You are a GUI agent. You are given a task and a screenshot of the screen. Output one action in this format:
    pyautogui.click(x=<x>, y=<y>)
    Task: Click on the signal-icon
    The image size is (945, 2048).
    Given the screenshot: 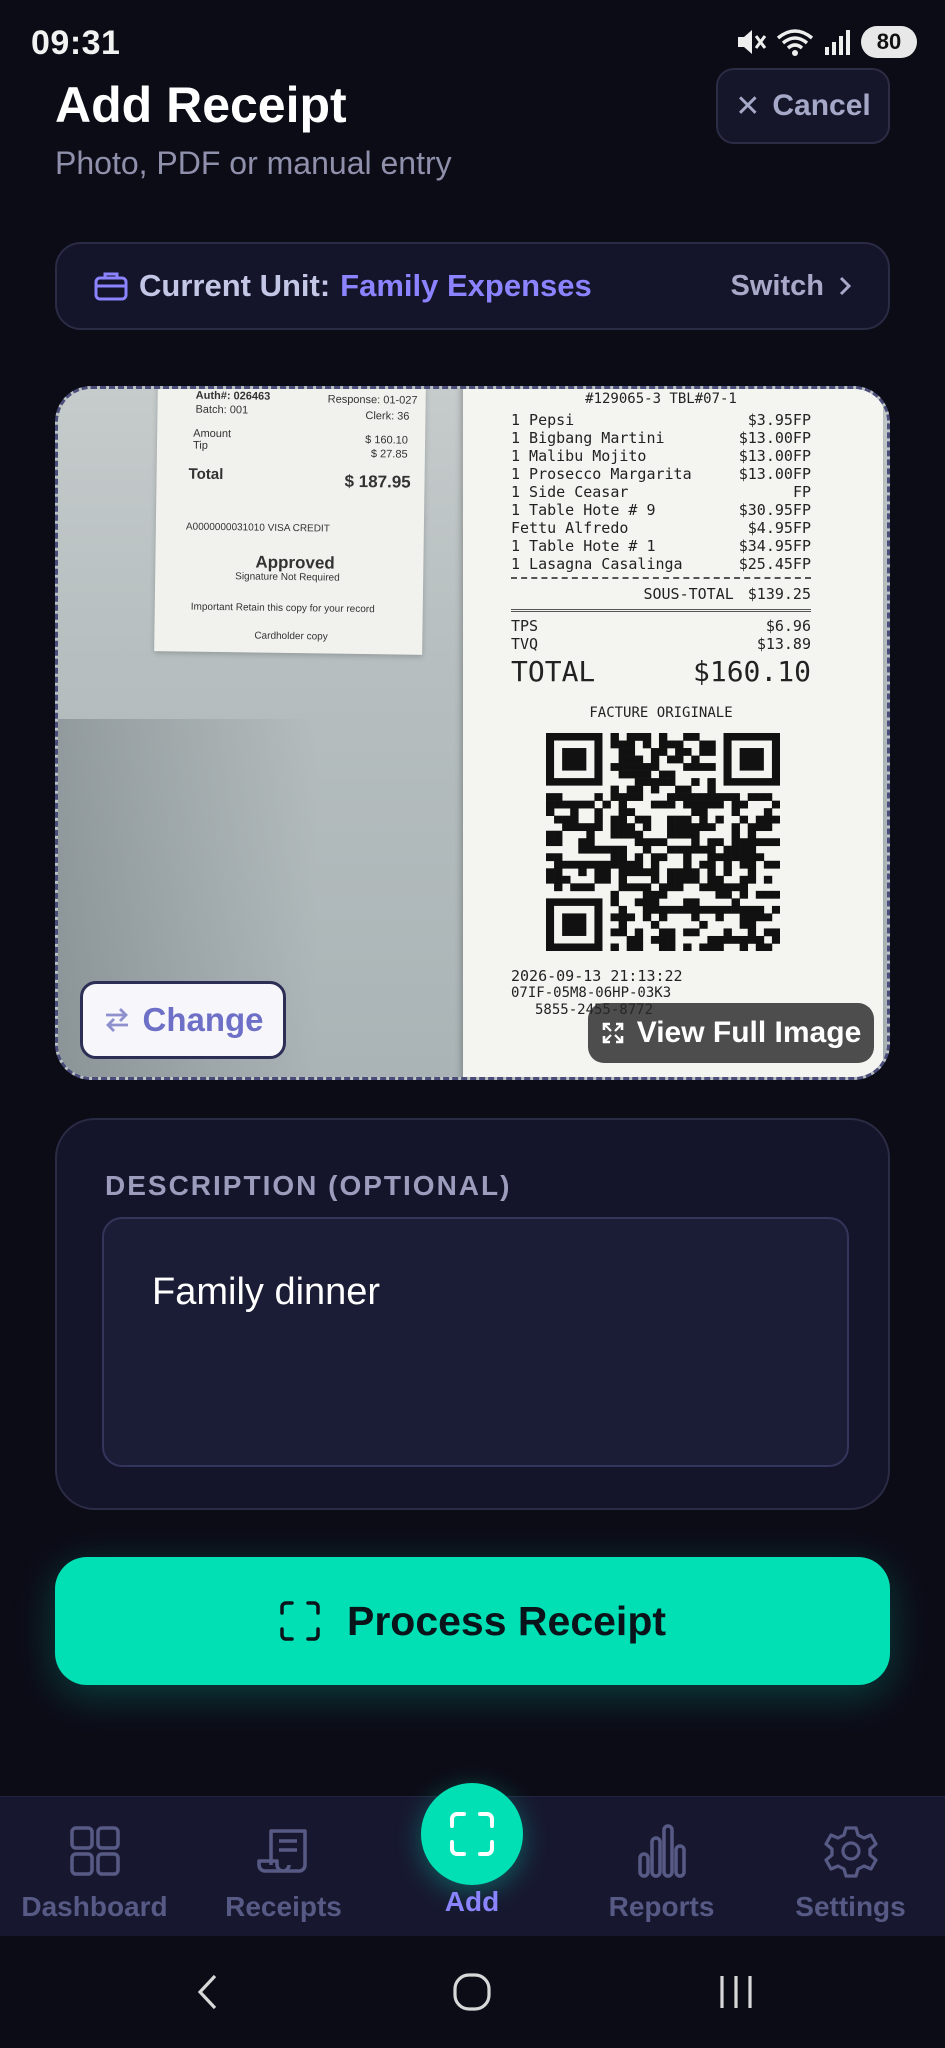 What is the action you would take?
    pyautogui.click(x=837, y=42)
    